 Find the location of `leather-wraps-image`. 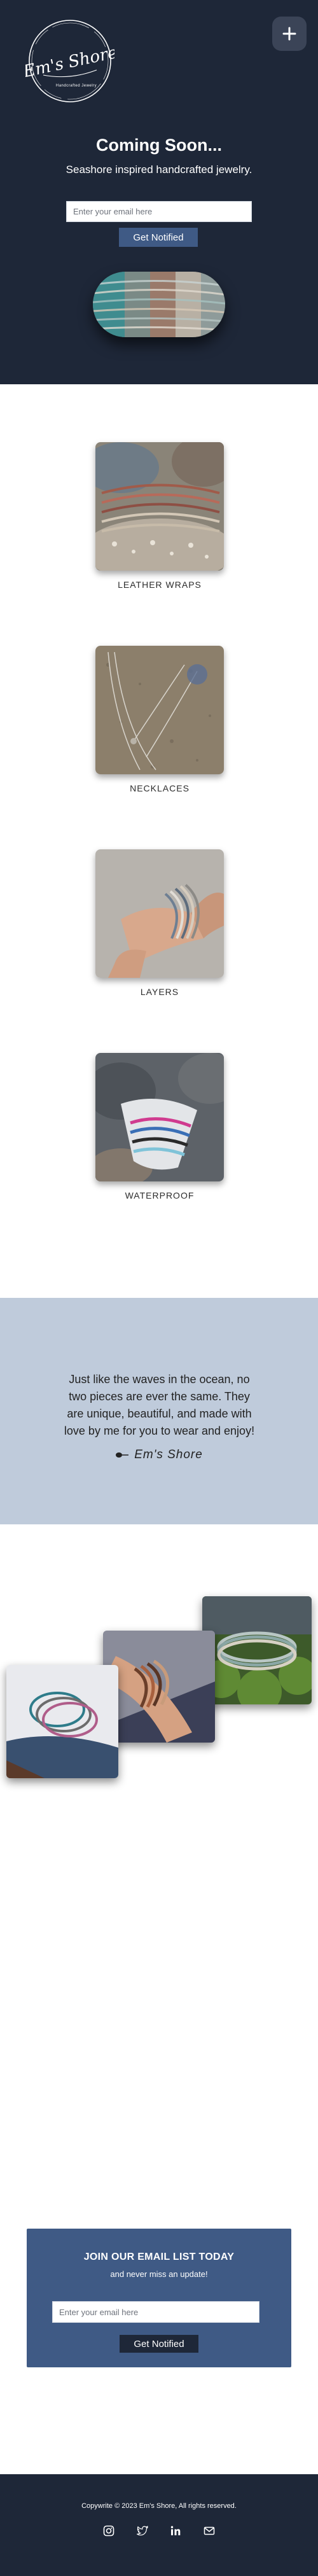

leather-wraps-image is located at coordinates (160, 507).